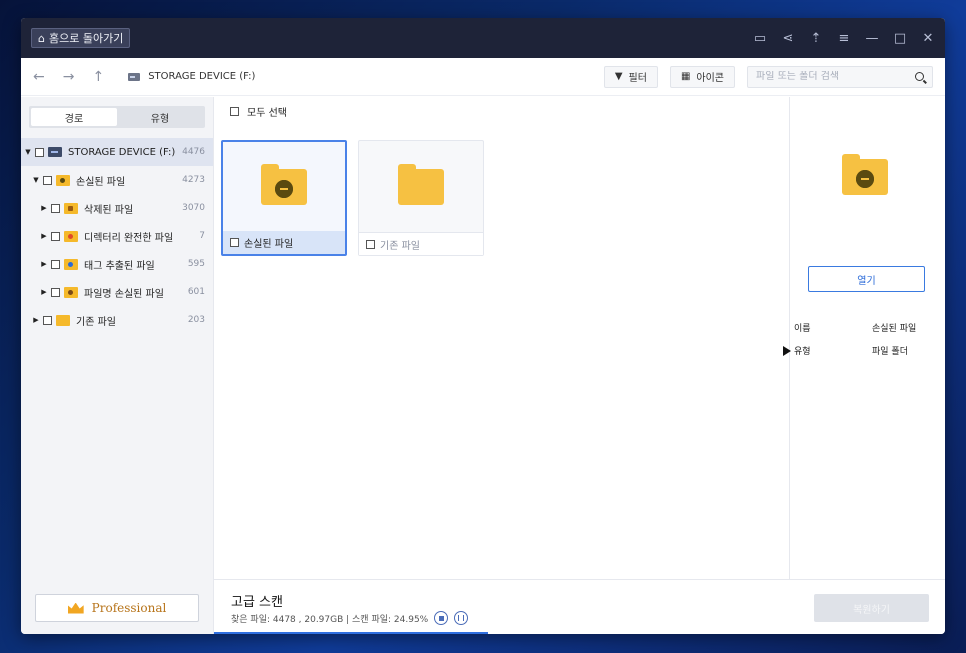  What do you see at coordinates (441, 618) in the screenshot?
I see `stop-icon` at bounding box center [441, 618].